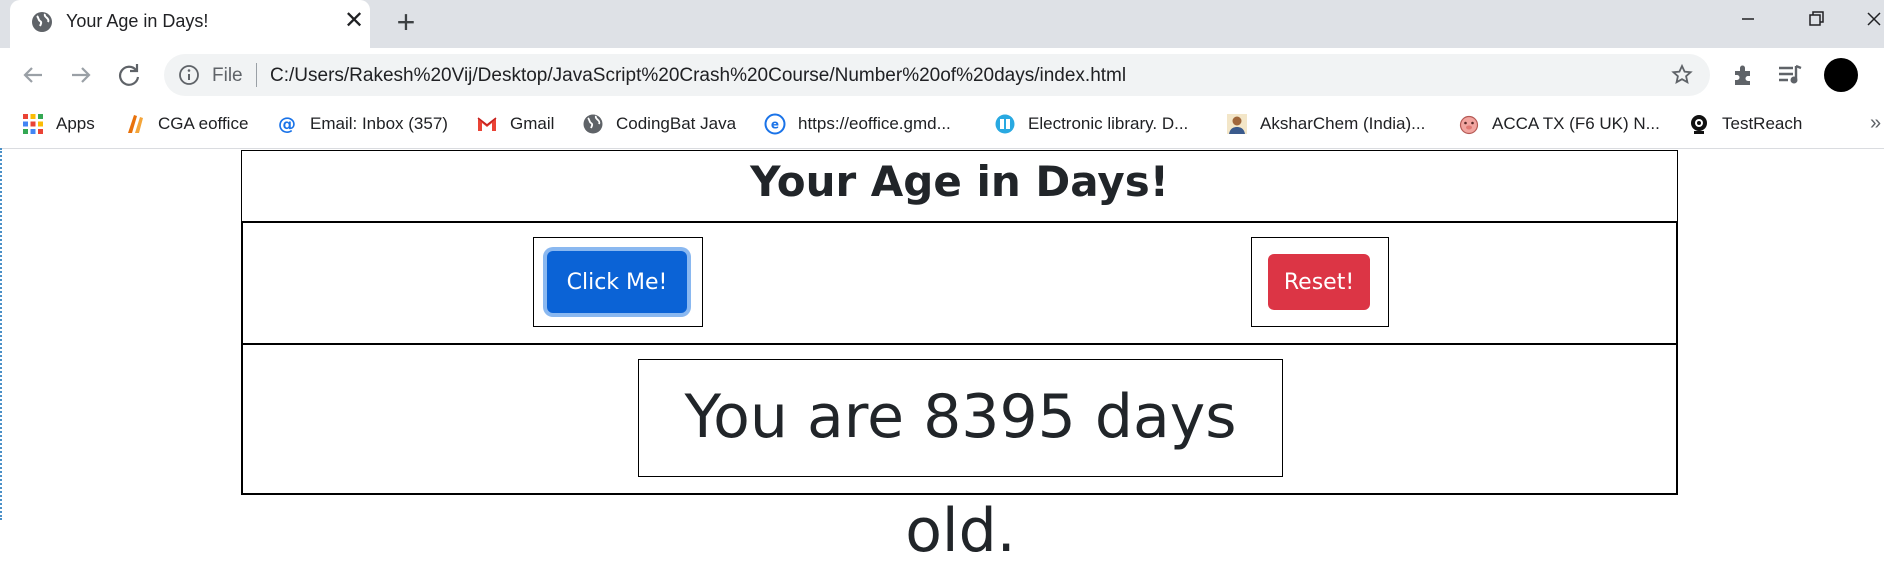 This screenshot has height=588, width=1884. I want to click on bookmark-label: CodingBat Java, so click(676, 123).